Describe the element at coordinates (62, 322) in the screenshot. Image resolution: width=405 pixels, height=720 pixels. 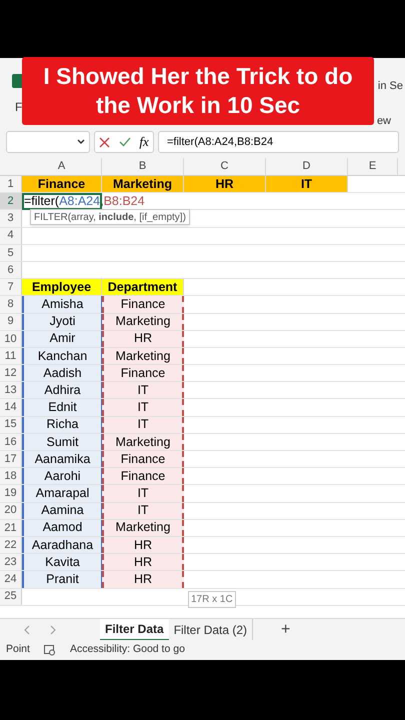
I see `table-cell: Jyoti` at that location.